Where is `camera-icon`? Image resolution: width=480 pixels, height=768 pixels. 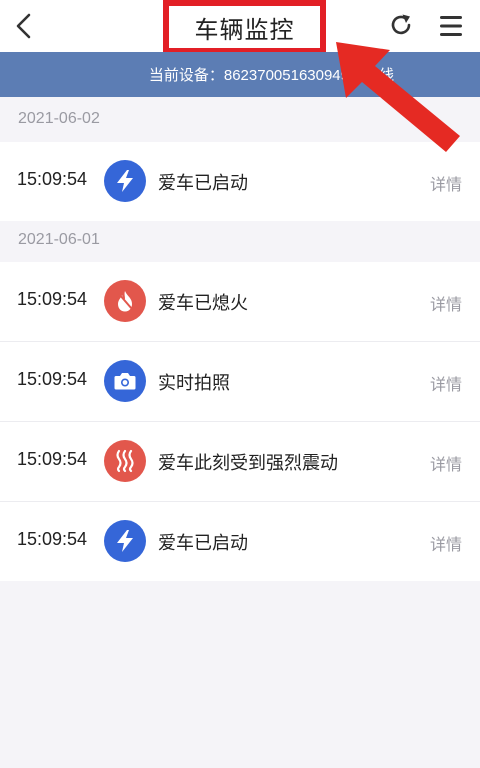 camera-icon is located at coordinates (125, 381).